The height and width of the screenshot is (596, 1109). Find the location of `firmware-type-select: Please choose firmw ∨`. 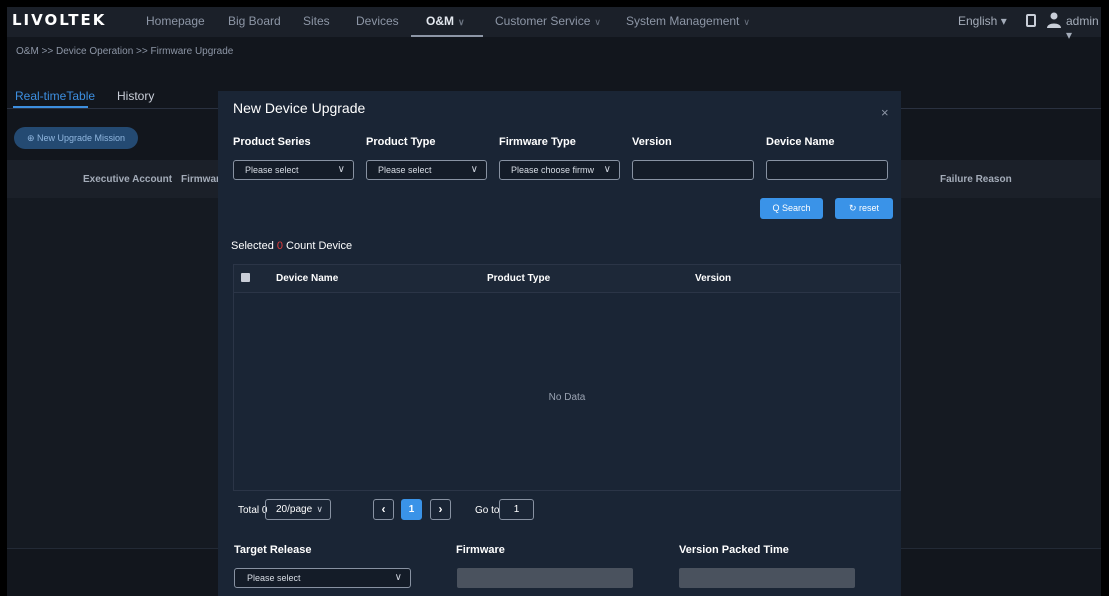

firmware-type-select: Please choose firmw ∨ is located at coordinates (559, 170).